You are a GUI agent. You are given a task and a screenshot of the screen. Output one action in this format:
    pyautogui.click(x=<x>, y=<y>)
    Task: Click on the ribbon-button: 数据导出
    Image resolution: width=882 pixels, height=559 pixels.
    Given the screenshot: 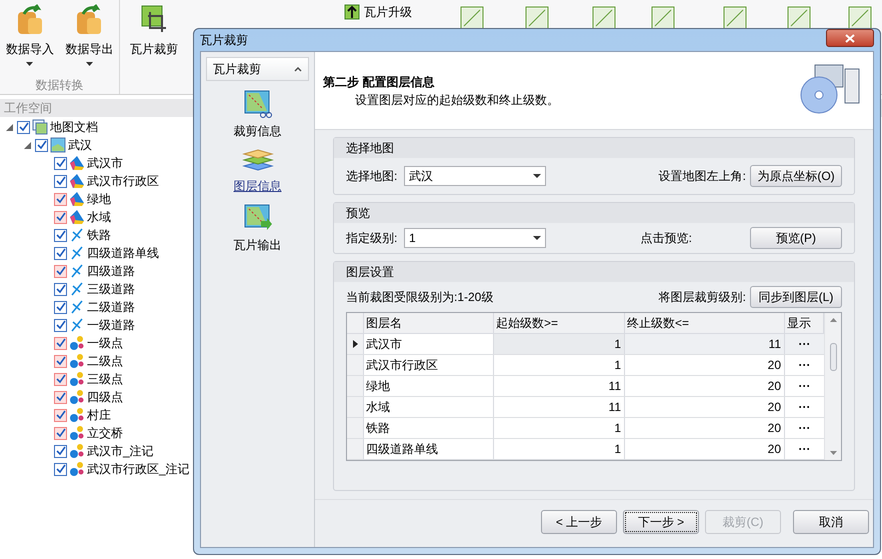 What is the action you would take?
    pyautogui.click(x=89, y=38)
    